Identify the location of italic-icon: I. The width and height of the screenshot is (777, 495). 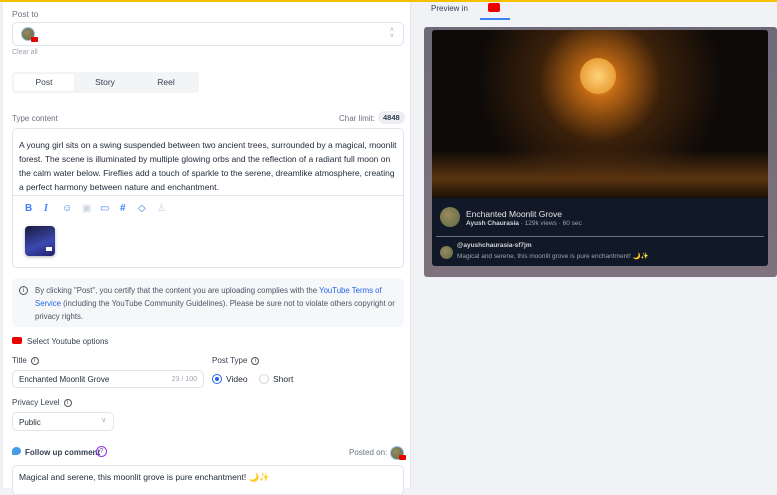
(46, 208).